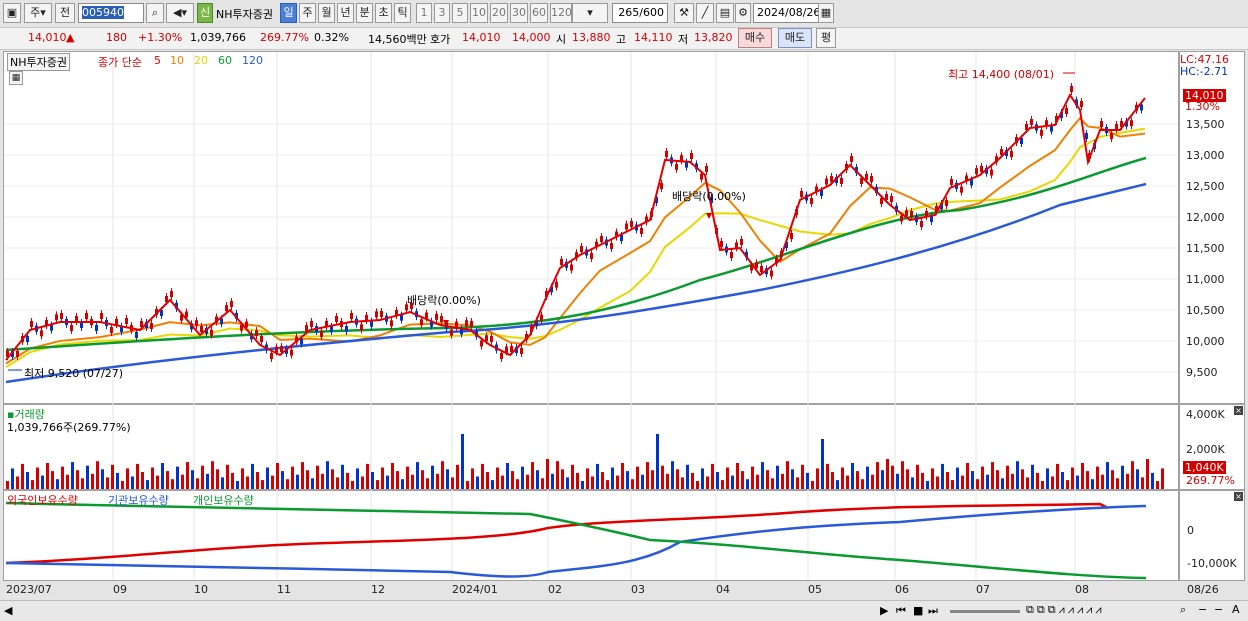 The height and width of the screenshot is (621, 1248). Describe the element at coordinates (138, 500) in the screenshot. I see `holding-legend-1: 기관보유수량` at that location.